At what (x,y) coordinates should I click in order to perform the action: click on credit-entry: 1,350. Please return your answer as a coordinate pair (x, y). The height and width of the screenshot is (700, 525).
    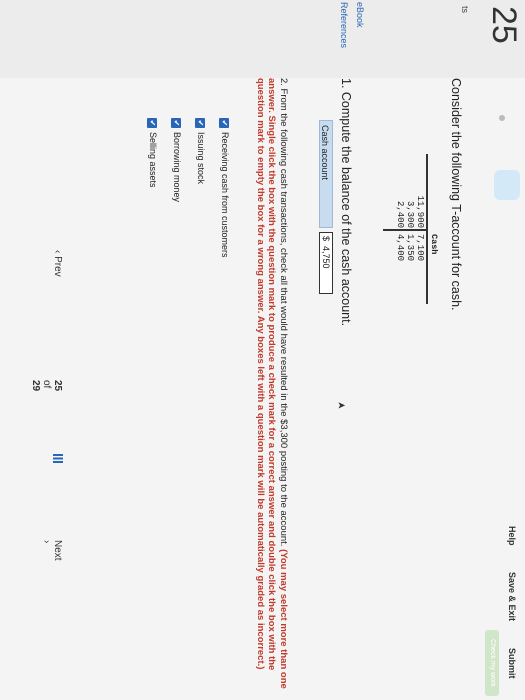
    Looking at the image, I should click on (410, 248).